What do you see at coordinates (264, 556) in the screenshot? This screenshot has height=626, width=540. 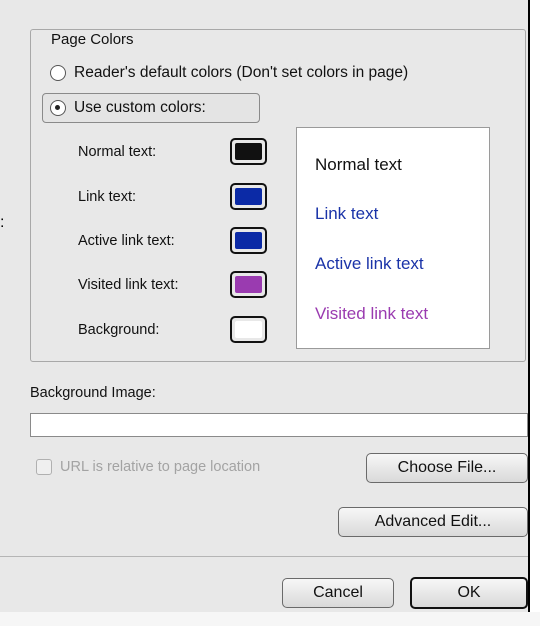 I see `divider` at bounding box center [264, 556].